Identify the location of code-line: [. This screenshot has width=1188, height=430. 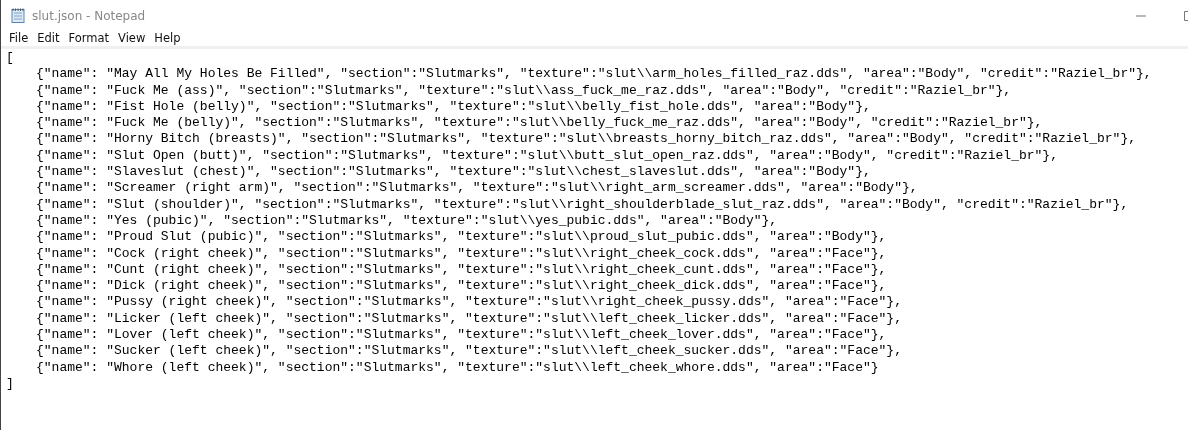
(10, 58).